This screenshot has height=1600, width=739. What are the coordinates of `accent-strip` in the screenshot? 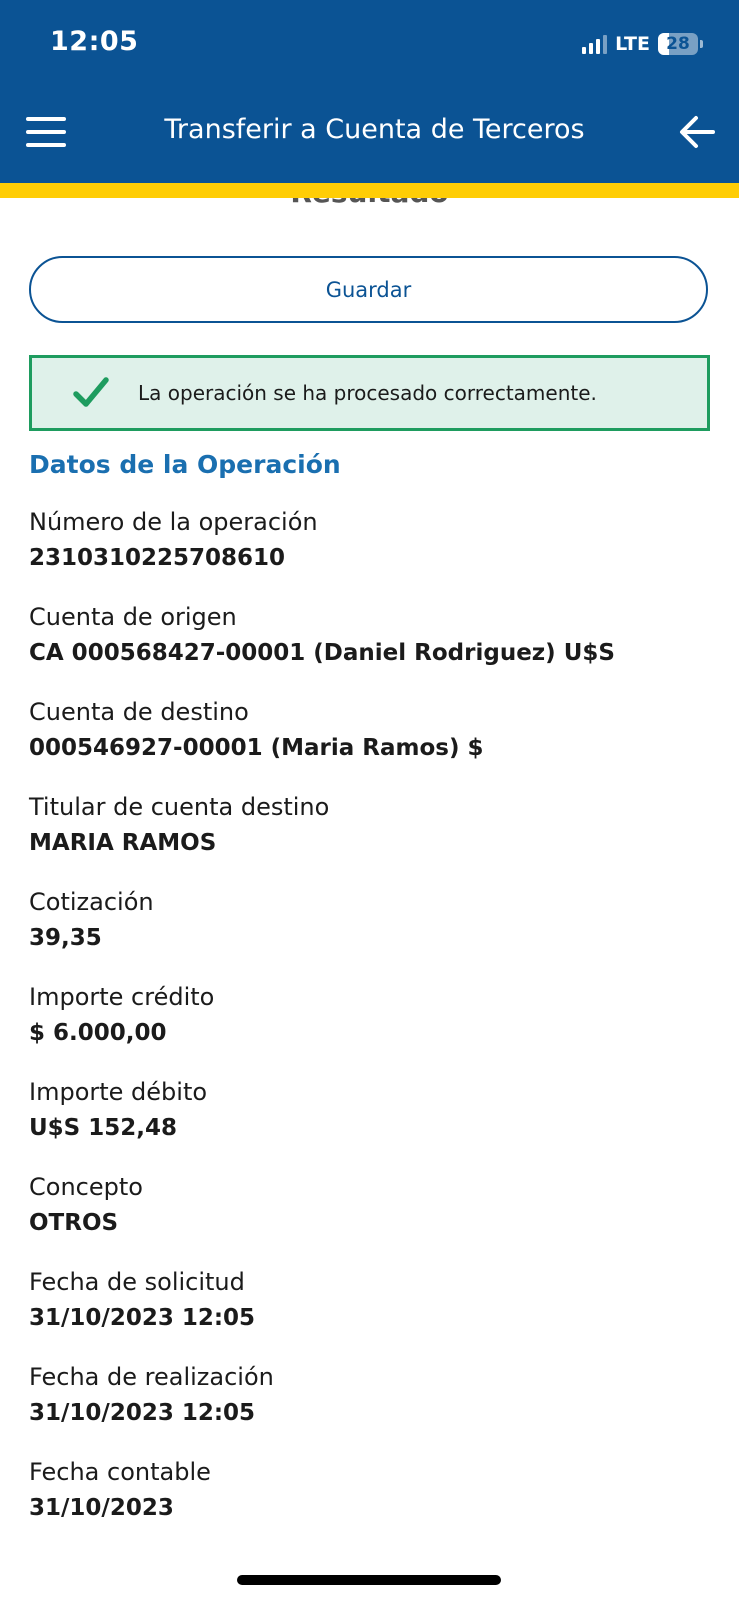 It's located at (369, 190).